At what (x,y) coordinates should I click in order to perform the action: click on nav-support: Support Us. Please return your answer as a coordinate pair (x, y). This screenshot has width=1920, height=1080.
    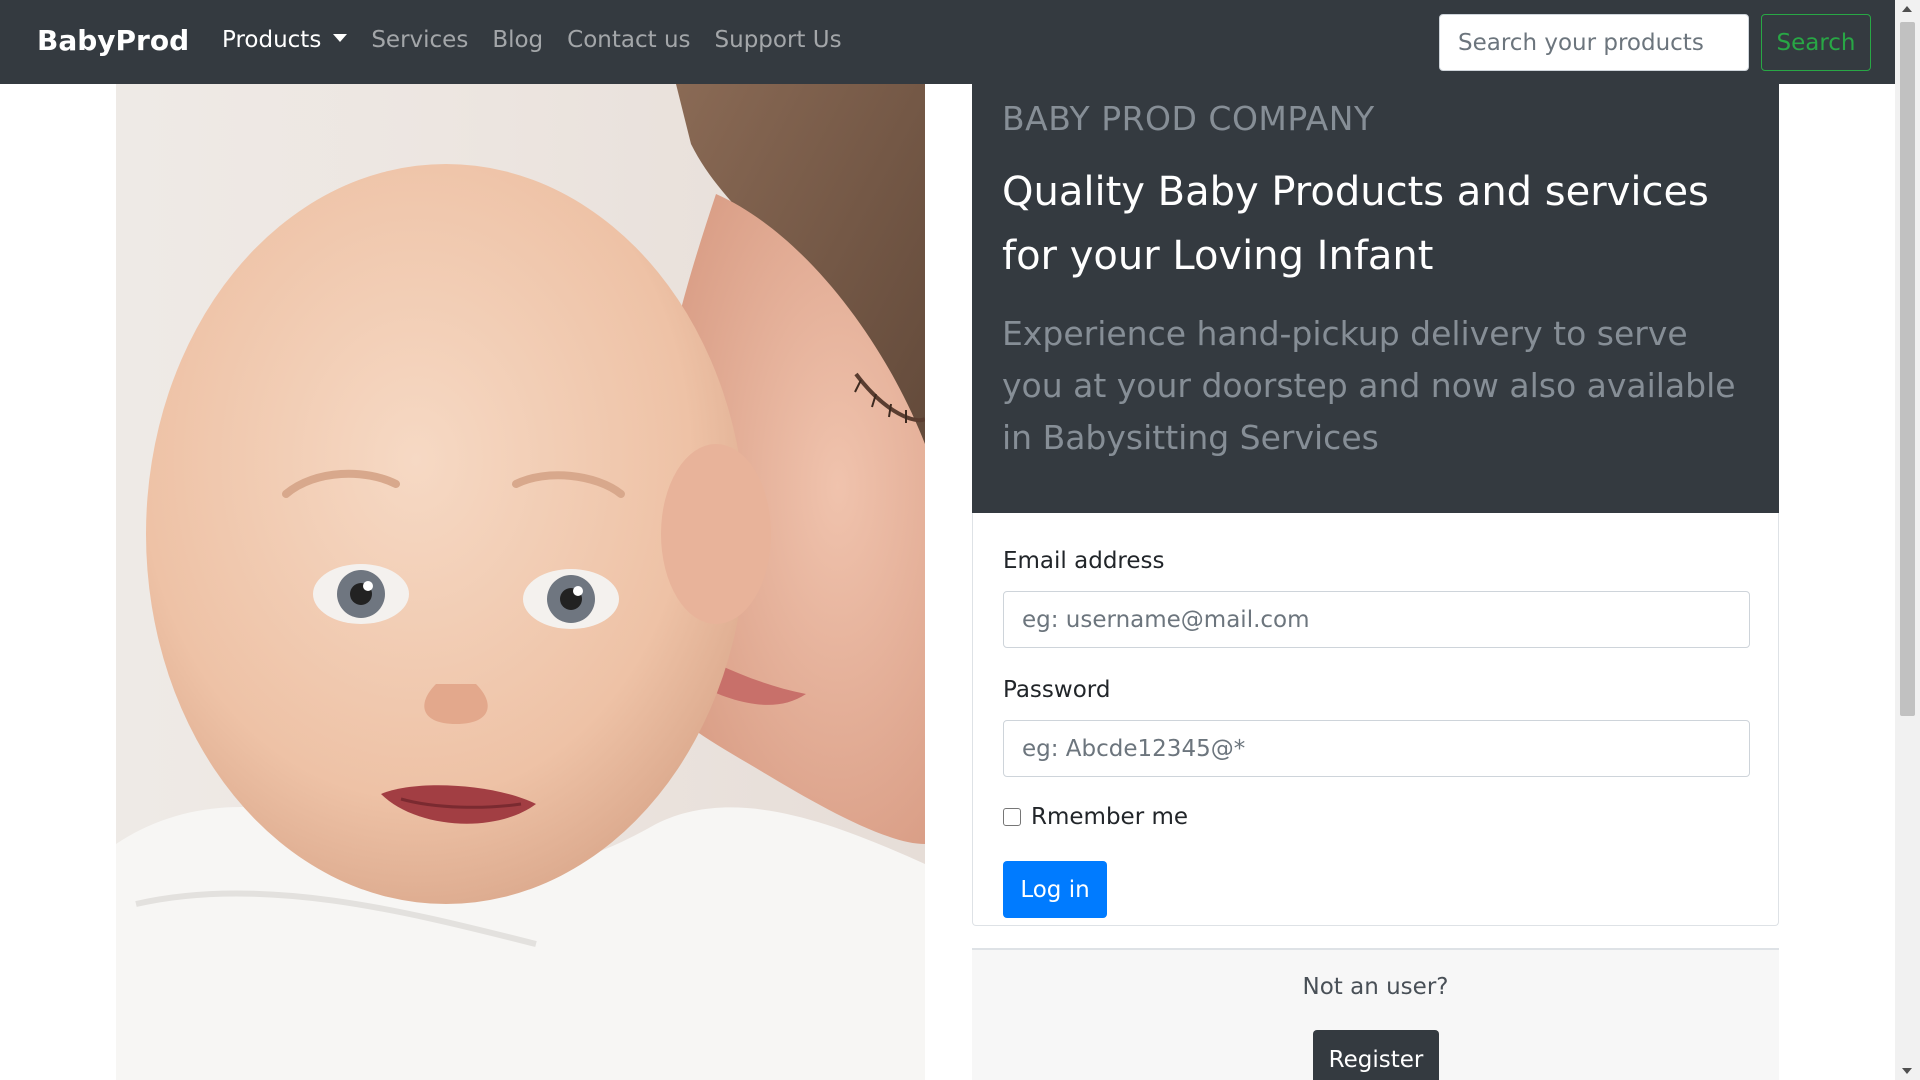
    Looking at the image, I should click on (778, 40).